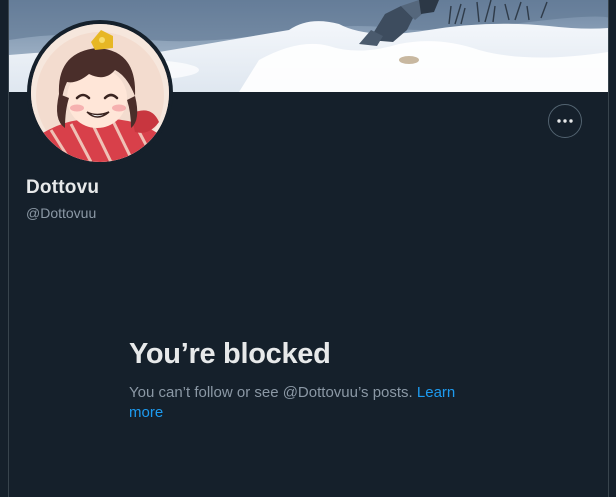 The width and height of the screenshot is (616, 497). I want to click on profile-handle: @Dottovuu, so click(61, 213).